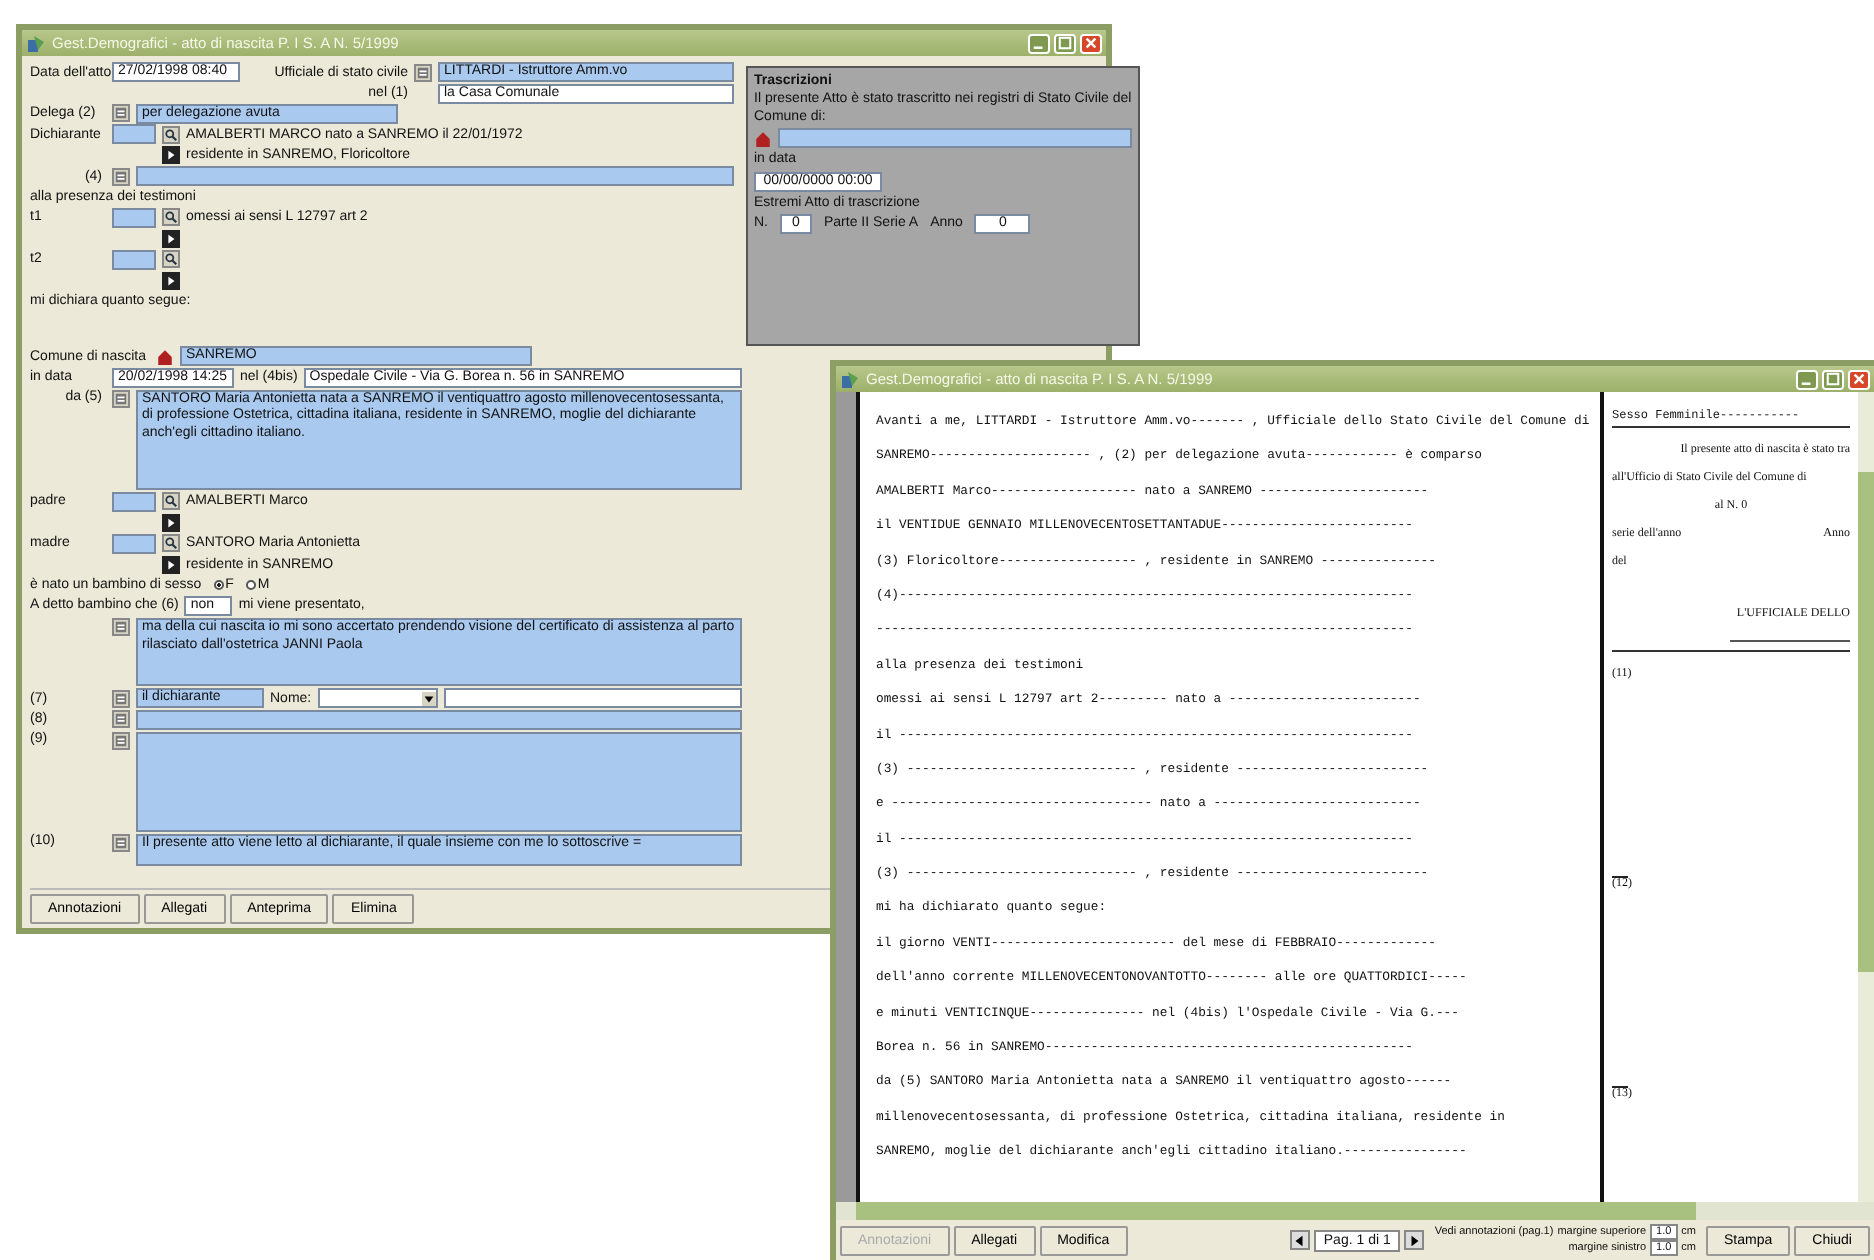 This screenshot has width=1874, height=1260. Describe the element at coordinates (377, 698) in the screenshot. I see `name-dropdown` at that location.